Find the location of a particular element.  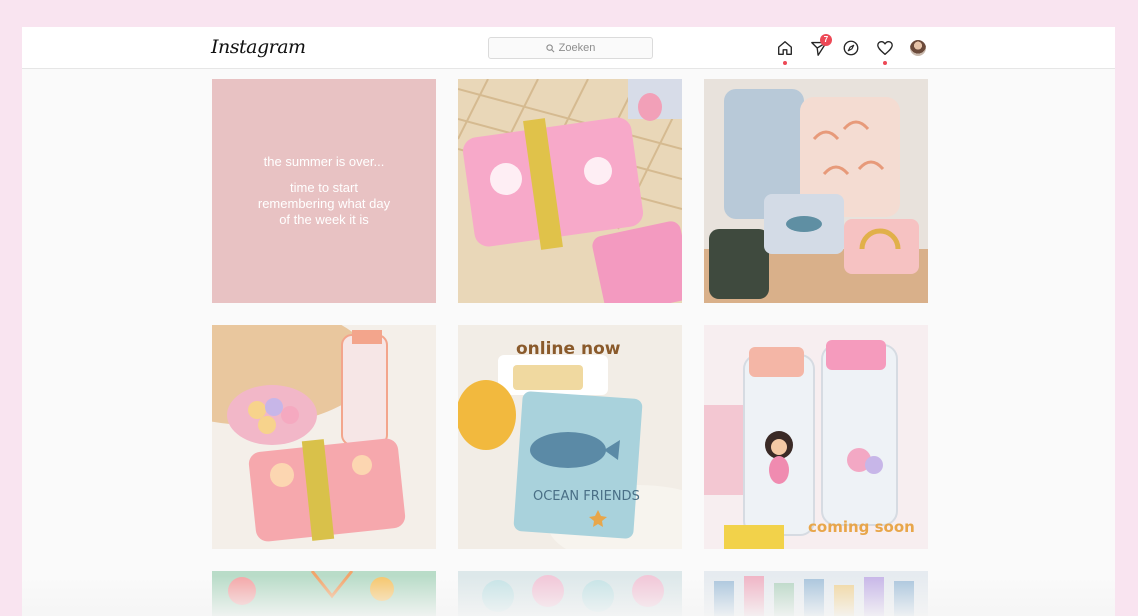

home-button is located at coordinates (785, 51).